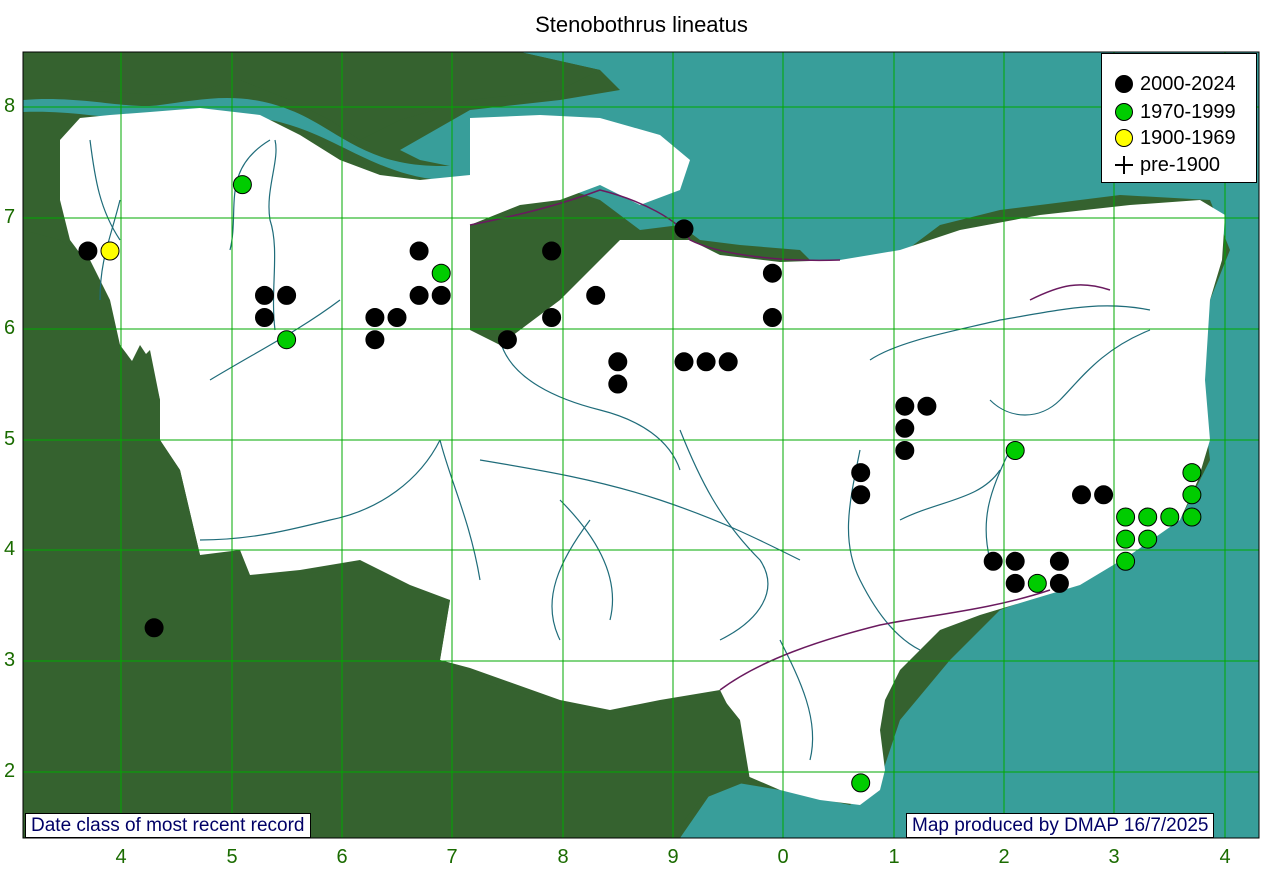 The height and width of the screenshot is (872, 1283). What do you see at coordinates (894, 857) in the screenshot?
I see `x-tick-label: 1` at bounding box center [894, 857].